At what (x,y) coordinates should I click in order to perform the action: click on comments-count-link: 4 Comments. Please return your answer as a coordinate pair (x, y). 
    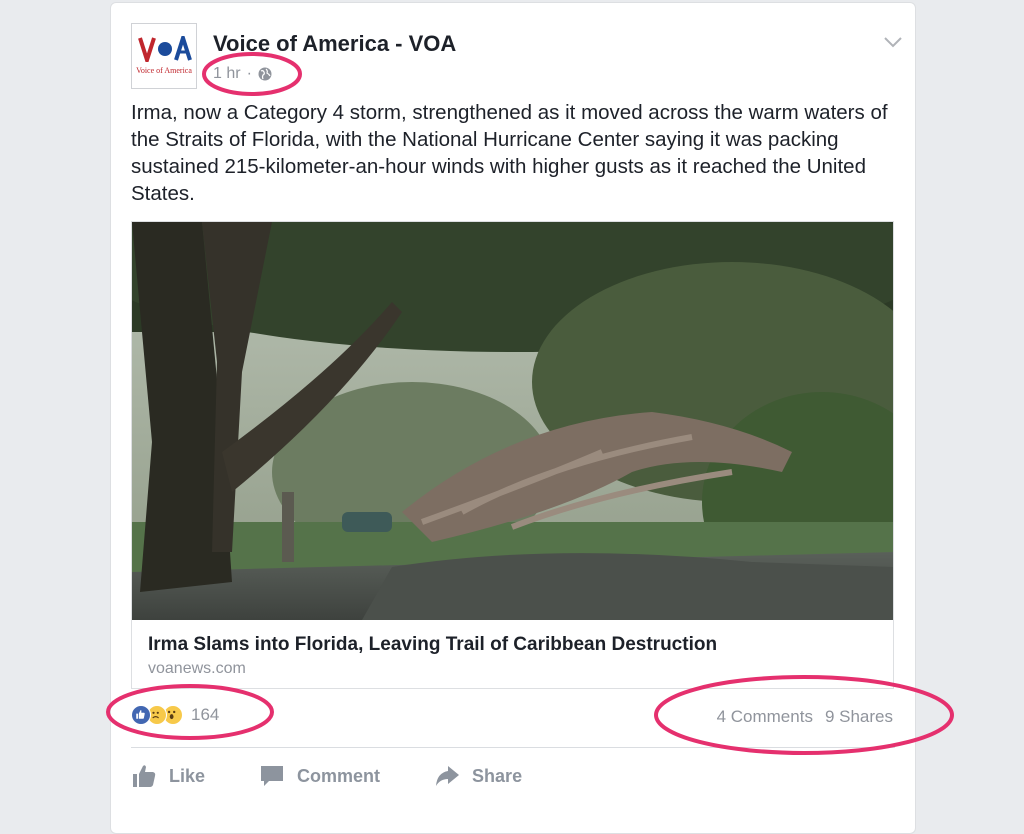
    Looking at the image, I should click on (765, 717).